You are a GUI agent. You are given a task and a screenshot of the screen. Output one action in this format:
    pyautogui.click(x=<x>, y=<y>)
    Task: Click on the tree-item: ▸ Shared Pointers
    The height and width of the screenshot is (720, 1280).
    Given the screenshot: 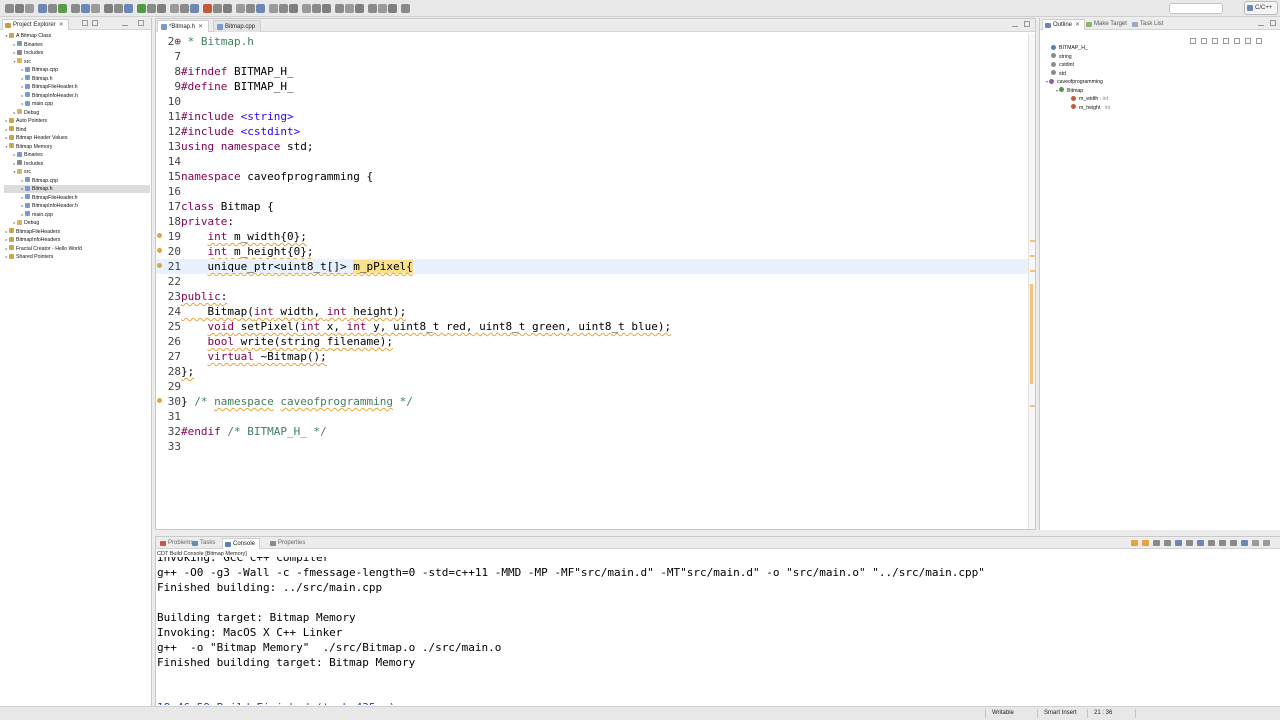 What is the action you would take?
    pyautogui.click(x=77, y=257)
    